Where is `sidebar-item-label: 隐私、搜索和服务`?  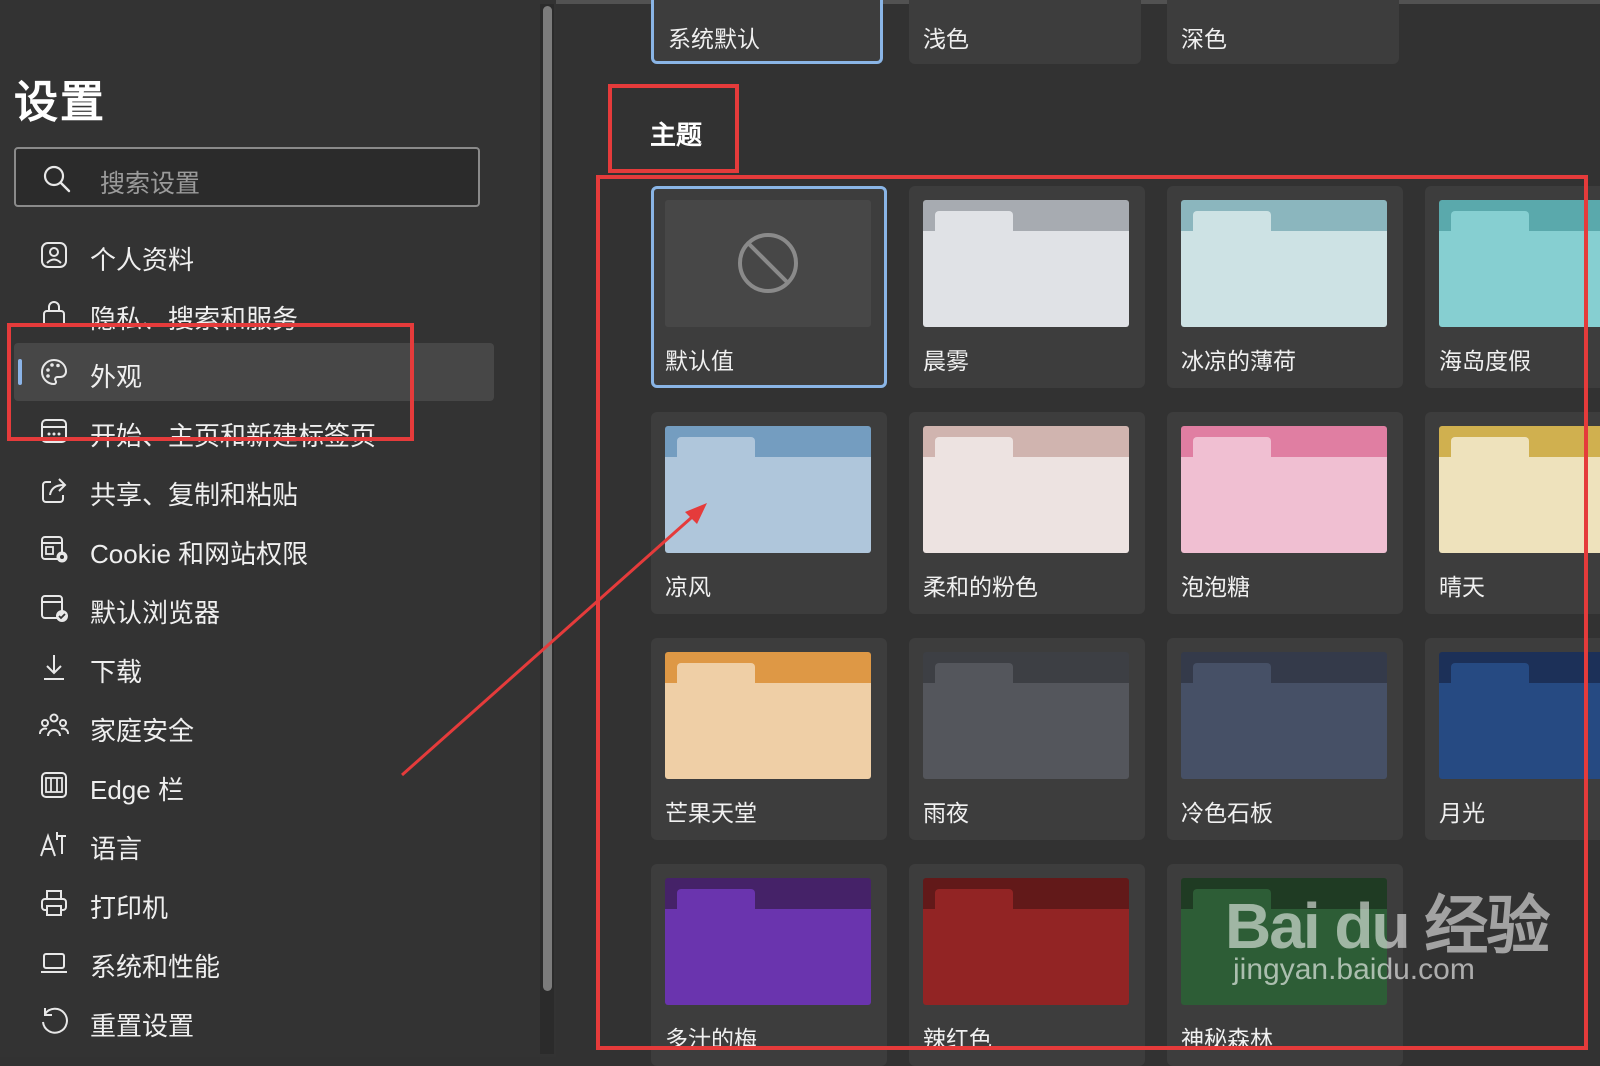 sidebar-item-label: 隐私、搜索和服务 is located at coordinates (194, 319).